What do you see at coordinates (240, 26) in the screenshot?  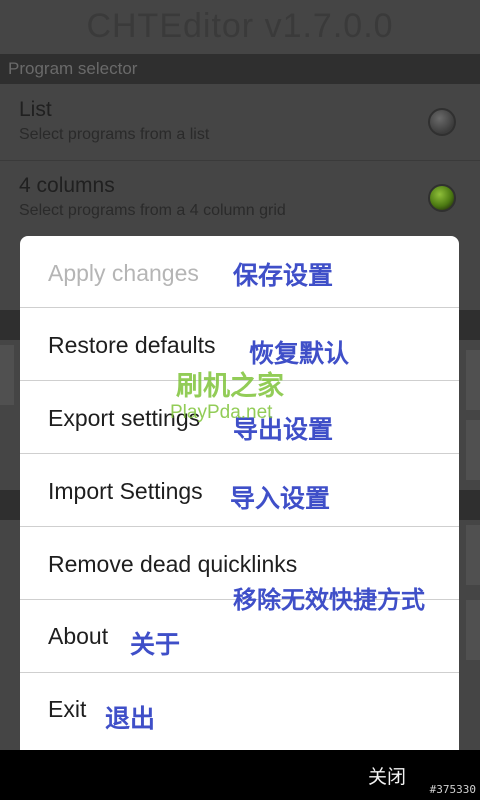 I see `app-title: CHTEditor v1.7.0.0` at bounding box center [240, 26].